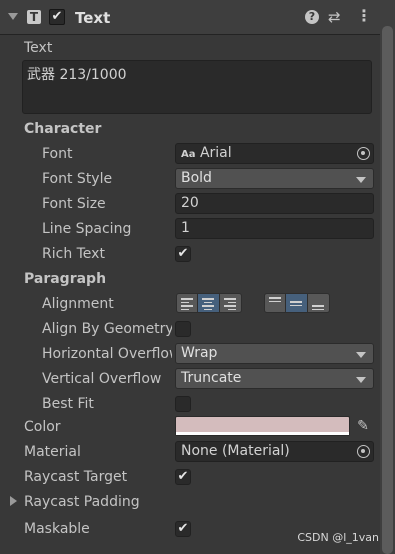  What do you see at coordinates (52, 452) in the screenshot?
I see `material-label: Material` at bounding box center [52, 452].